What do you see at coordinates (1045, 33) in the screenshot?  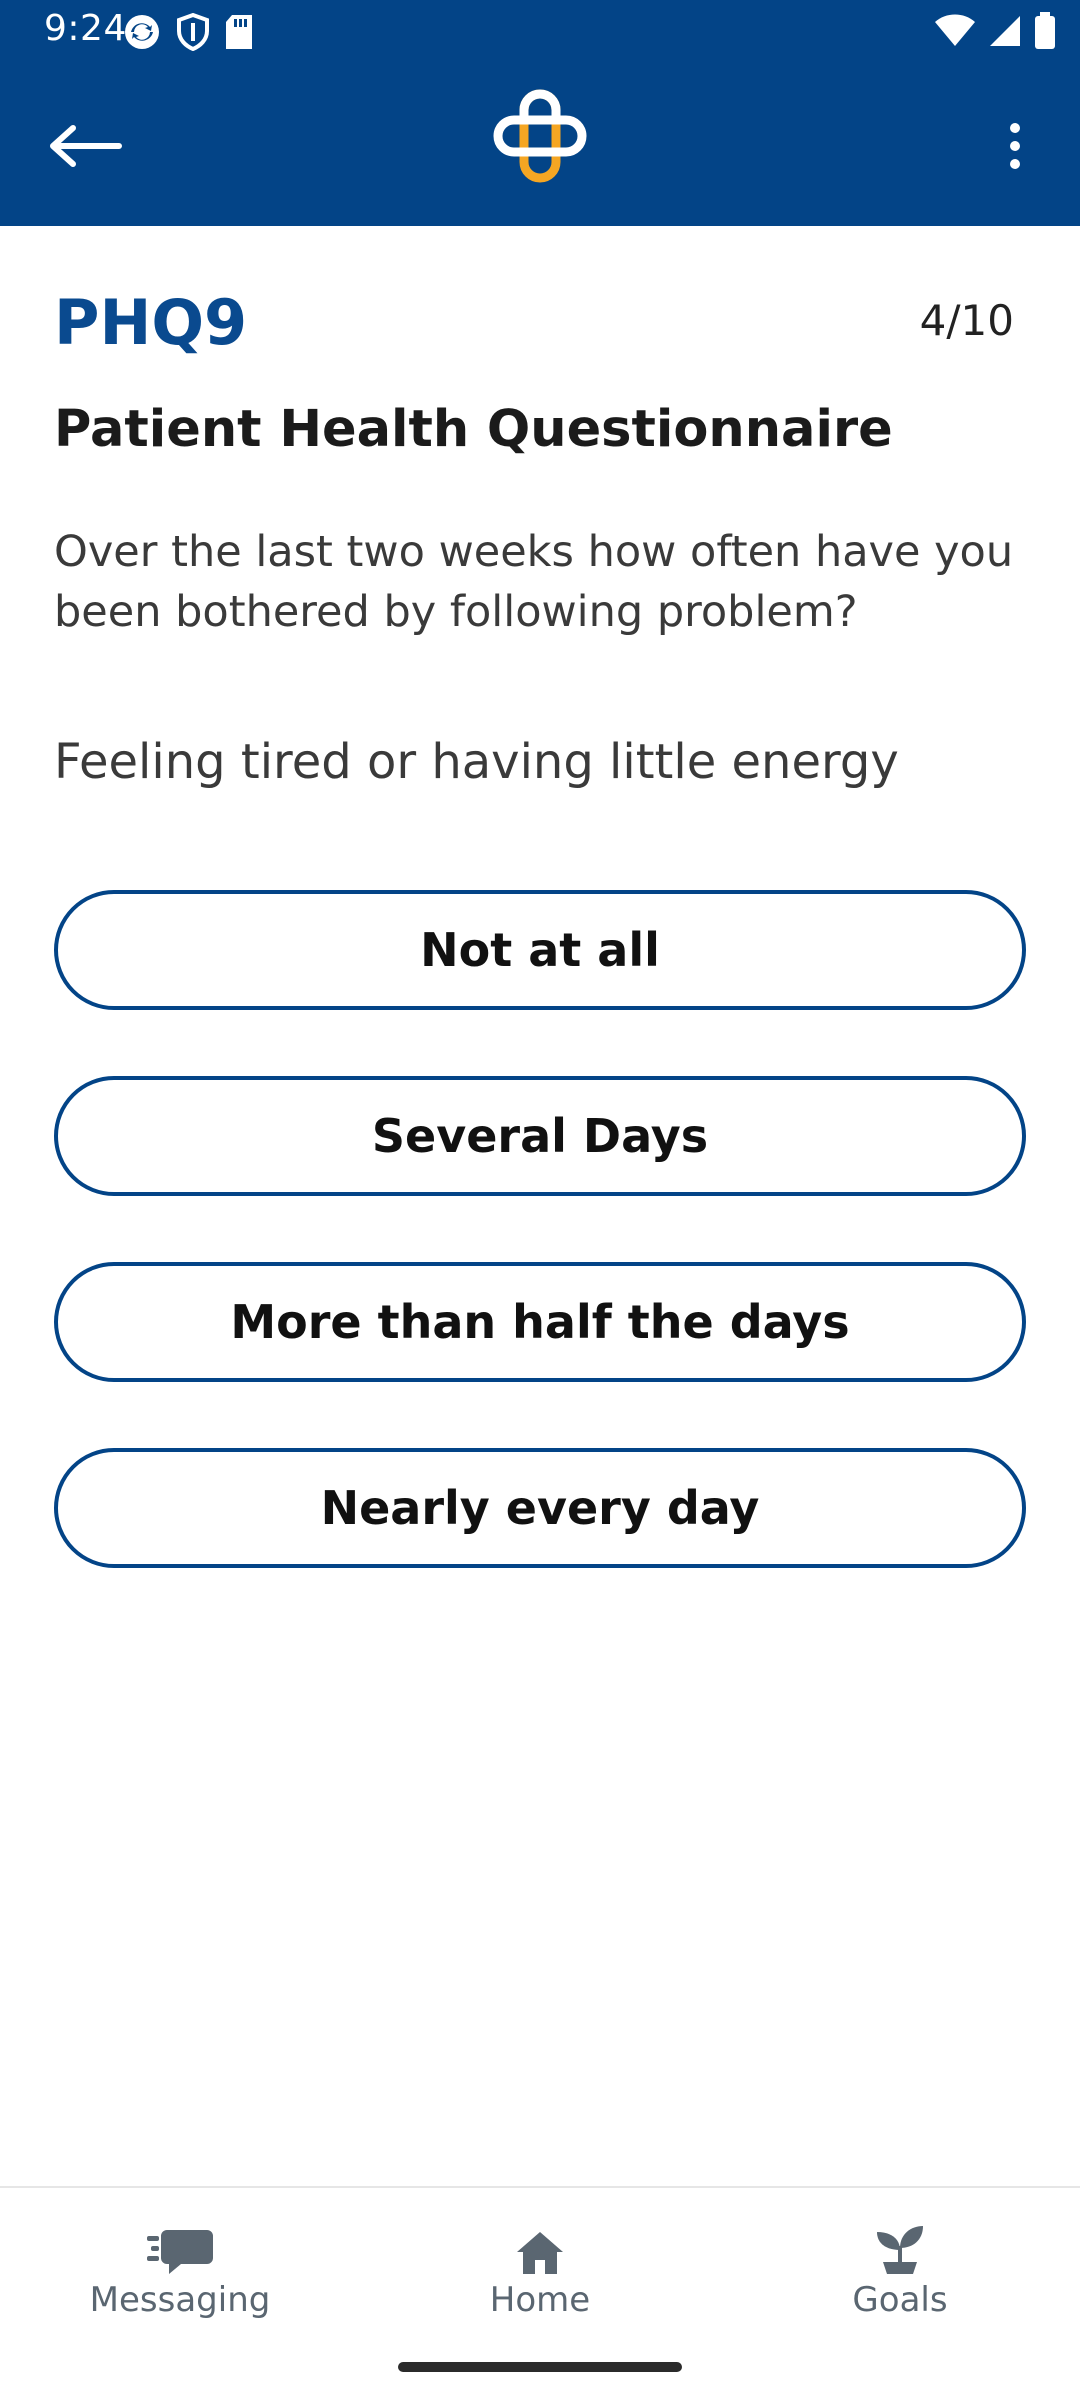 I see `battery-icon` at bounding box center [1045, 33].